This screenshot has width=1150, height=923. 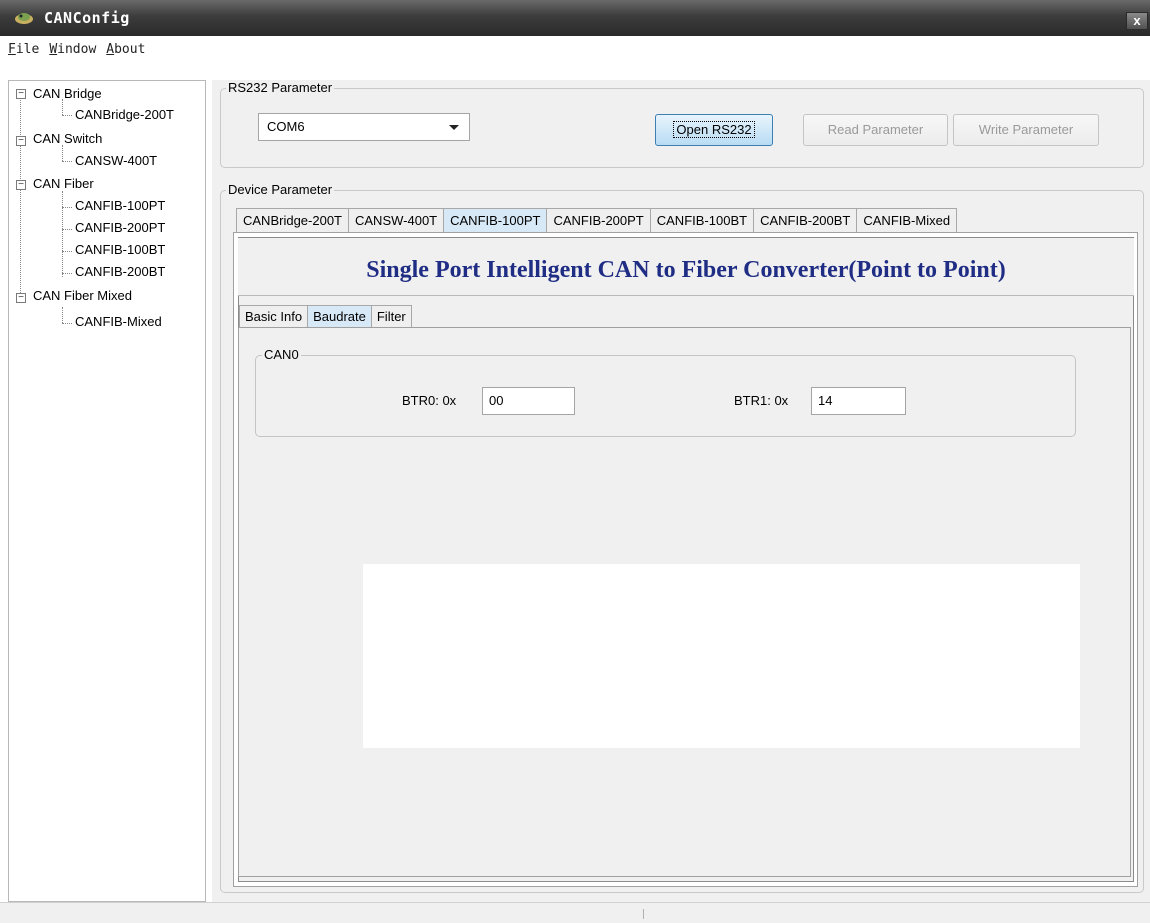 What do you see at coordinates (805, 220) in the screenshot?
I see `tab-canfib-200bt: CANFIB-200BT` at bounding box center [805, 220].